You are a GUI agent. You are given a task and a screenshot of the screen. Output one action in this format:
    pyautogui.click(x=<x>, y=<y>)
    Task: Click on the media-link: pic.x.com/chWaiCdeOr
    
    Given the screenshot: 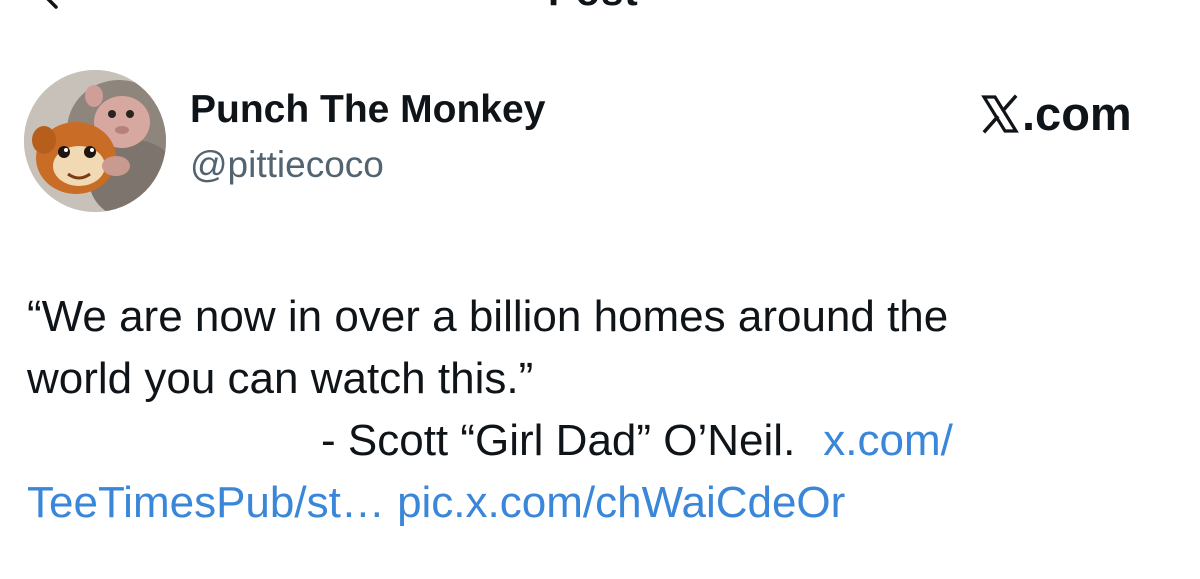 What is the action you would take?
    pyautogui.click(x=621, y=502)
    